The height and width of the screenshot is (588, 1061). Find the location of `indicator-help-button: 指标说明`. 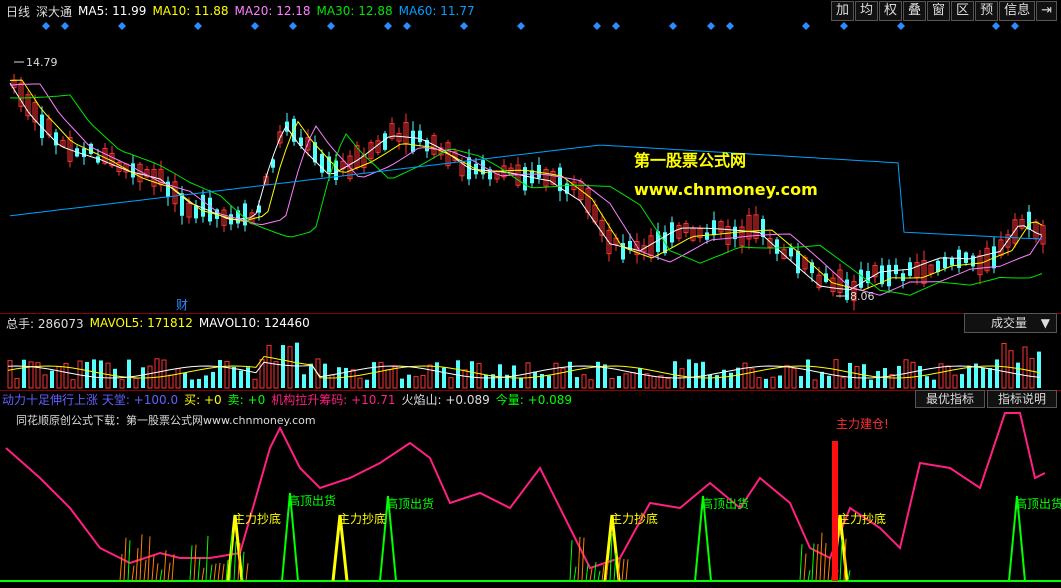

indicator-help-button: 指标说明 is located at coordinates (1021, 399).